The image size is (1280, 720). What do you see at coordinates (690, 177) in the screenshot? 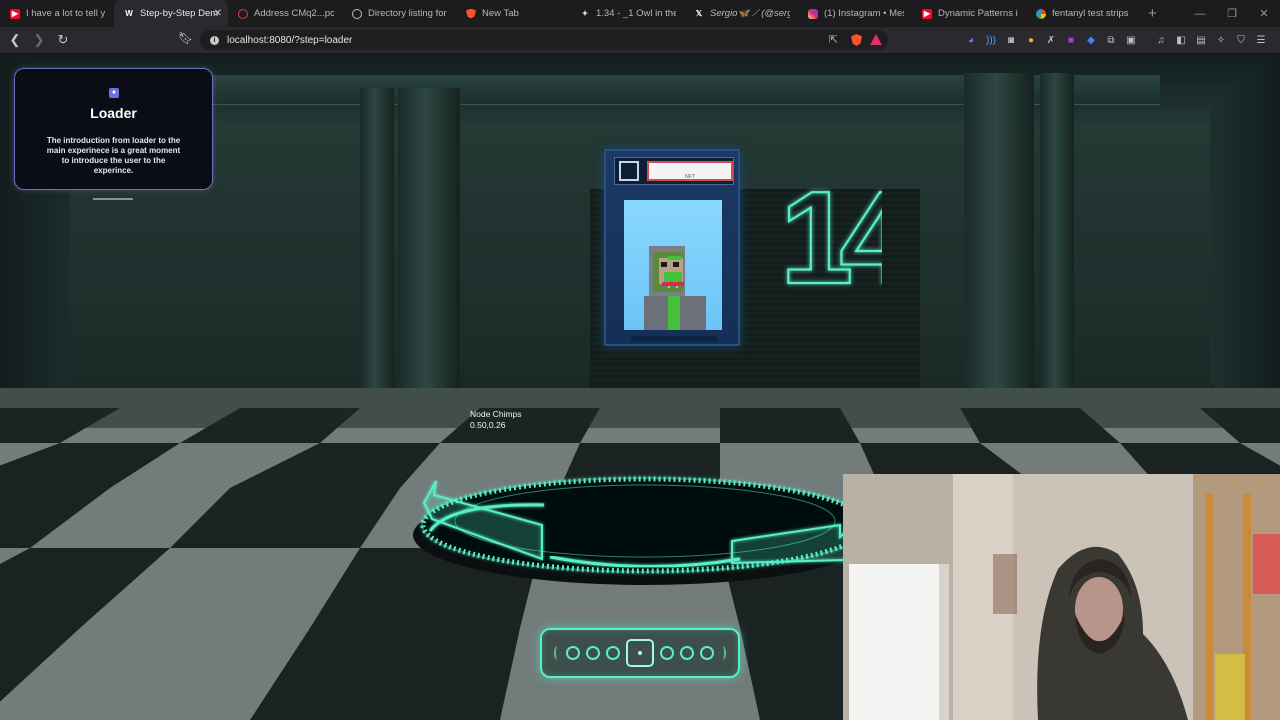
I see `nft-label-text: NFT` at bounding box center [690, 177].